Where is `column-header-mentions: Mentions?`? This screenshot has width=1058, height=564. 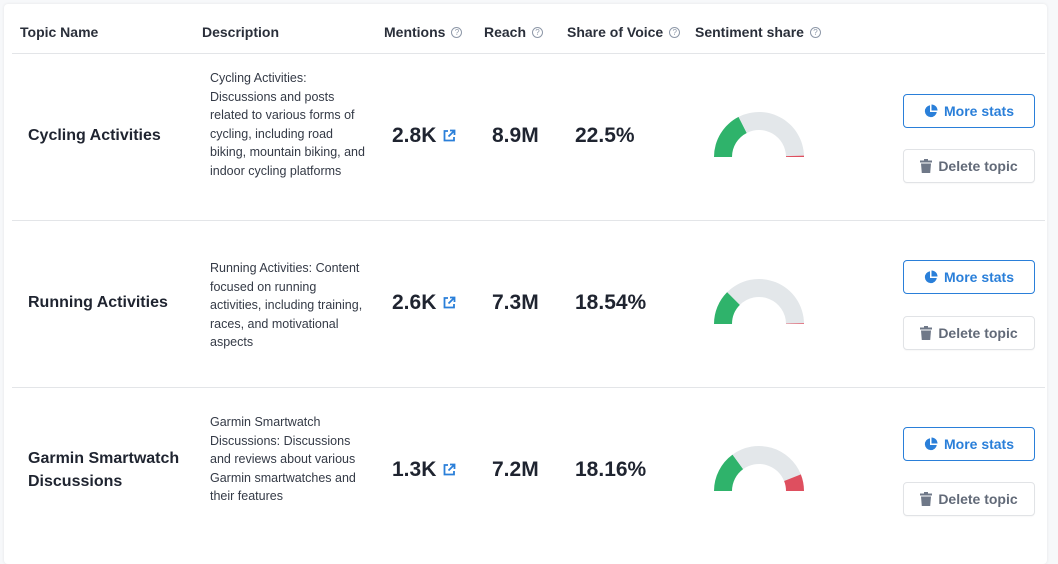 column-header-mentions: Mentions? is located at coordinates (423, 32).